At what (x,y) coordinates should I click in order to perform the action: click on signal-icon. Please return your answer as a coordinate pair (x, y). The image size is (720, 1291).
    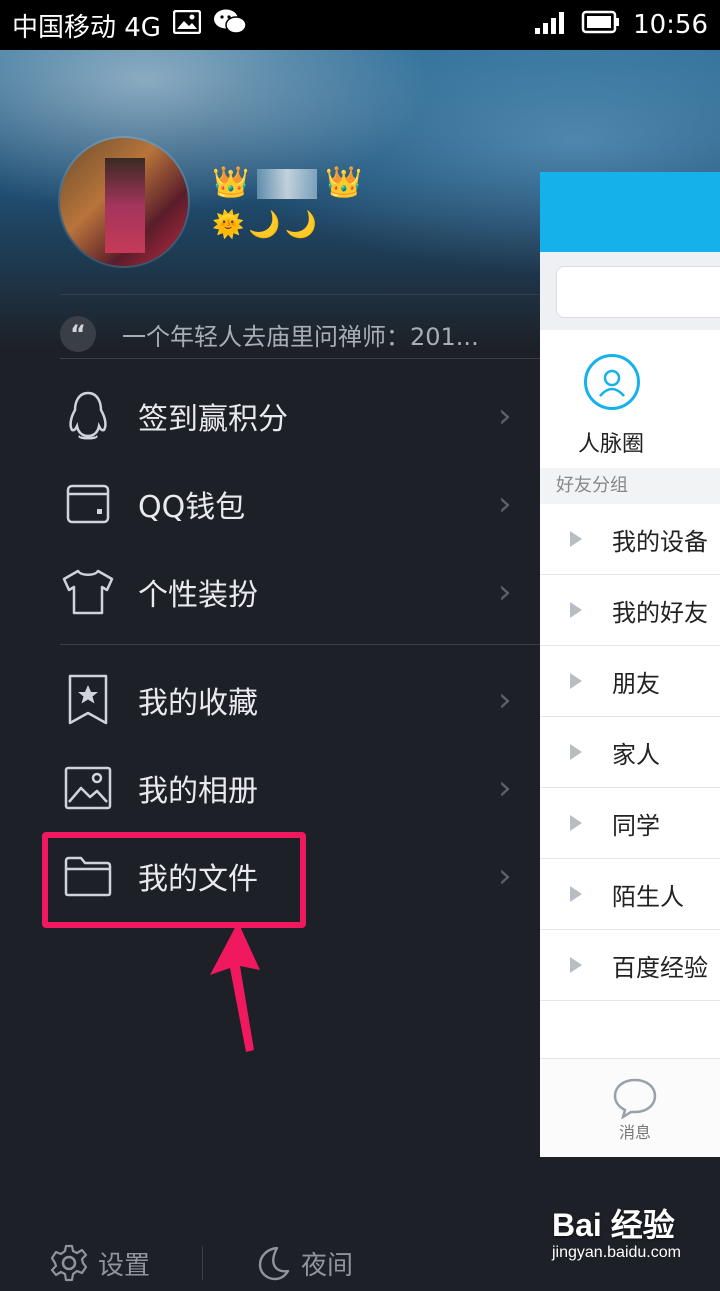
    Looking at the image, I should click on (552, 25).